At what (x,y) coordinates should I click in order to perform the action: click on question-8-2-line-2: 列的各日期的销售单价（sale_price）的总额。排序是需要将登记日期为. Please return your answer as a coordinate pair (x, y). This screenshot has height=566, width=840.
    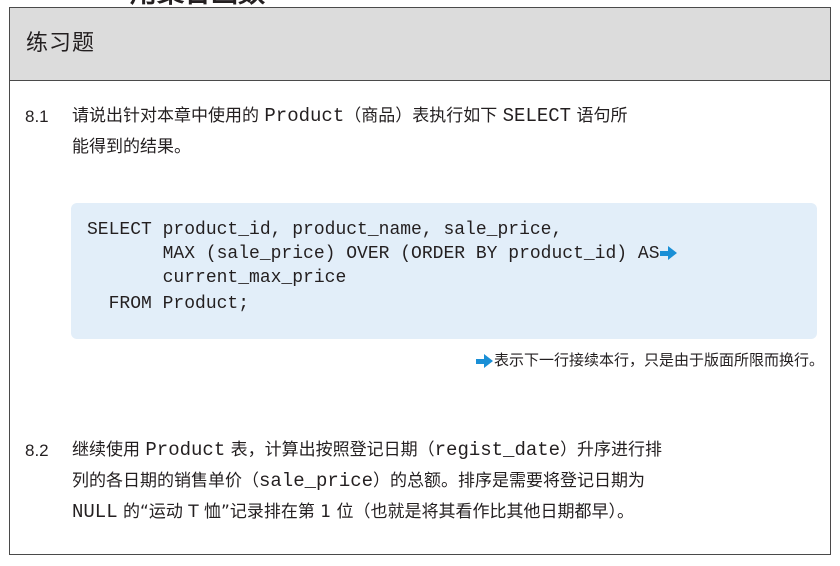
    Looking at the image, I should click on (447, 481).